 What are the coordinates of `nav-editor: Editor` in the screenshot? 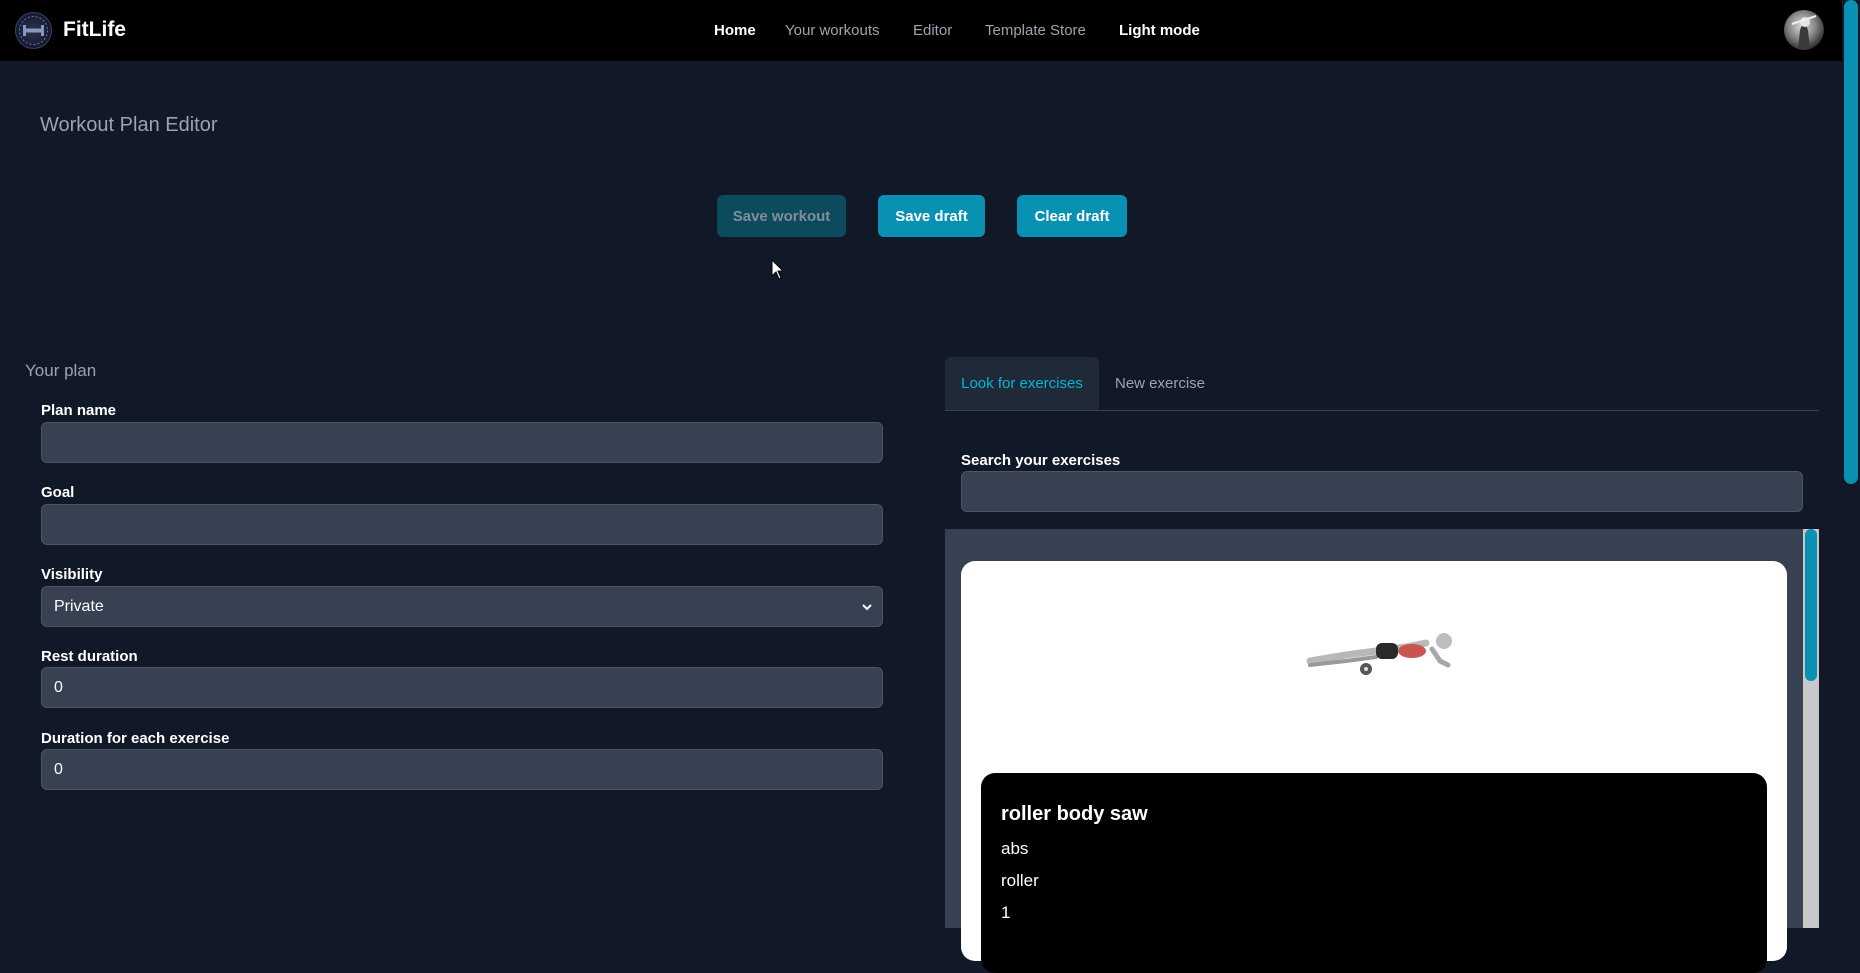 It's located at (932, 30).